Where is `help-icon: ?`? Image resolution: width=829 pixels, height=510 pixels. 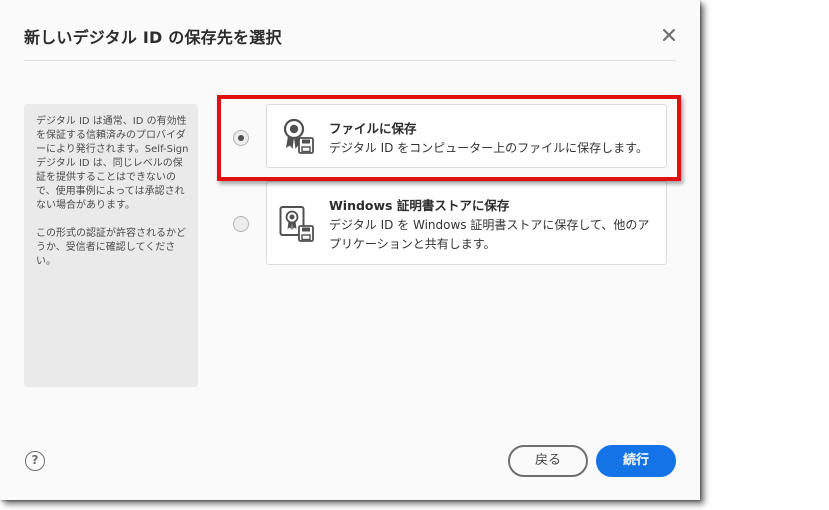
help-icon: ? is located at coordinates (35, 460).